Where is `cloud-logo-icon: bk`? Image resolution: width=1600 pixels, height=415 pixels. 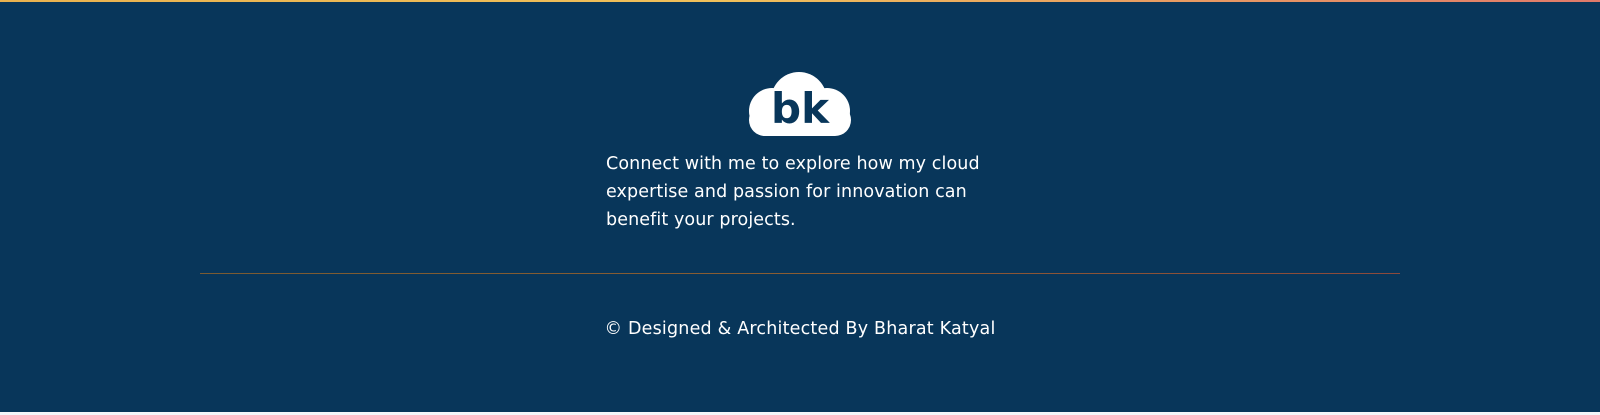
cloud-logo-icon: bk is located at coordinates (800, 104).